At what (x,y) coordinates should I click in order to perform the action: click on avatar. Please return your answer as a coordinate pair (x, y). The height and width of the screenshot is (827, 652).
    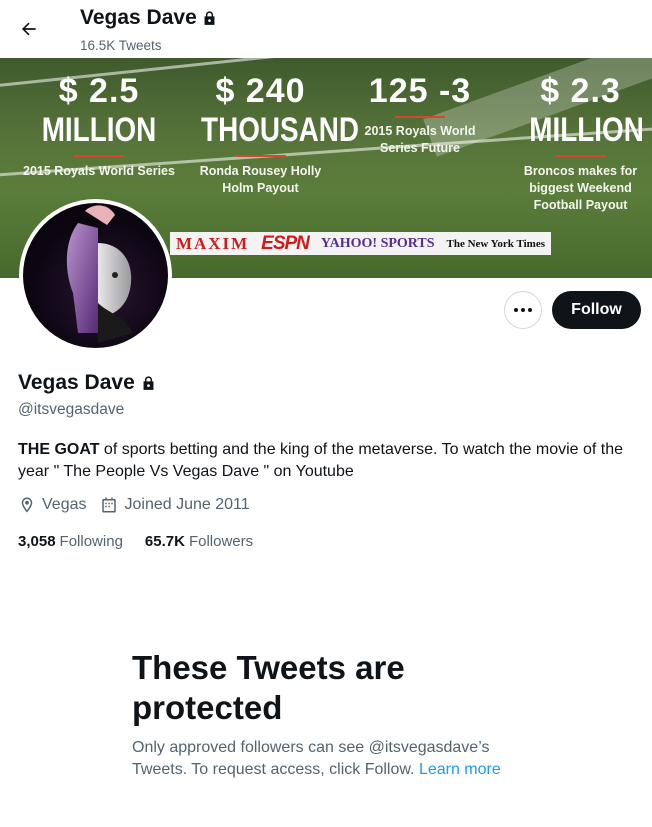
    Looking at the image, I should click on (95, 275).